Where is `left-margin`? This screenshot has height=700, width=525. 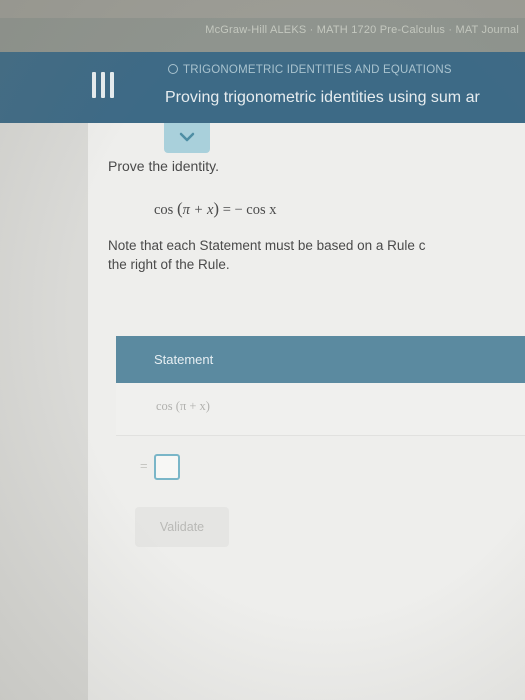 left-margin is located at coordinates (44, 411).